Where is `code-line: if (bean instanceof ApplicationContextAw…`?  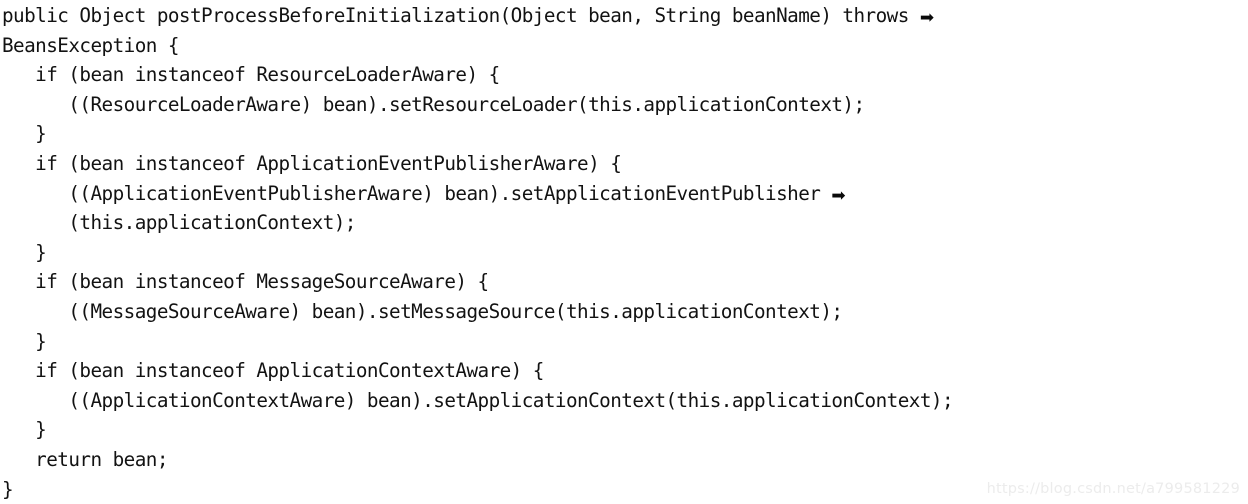
code-line: if (bean instanceof ApplicationContextAw… is located at coordinates (624, 371).